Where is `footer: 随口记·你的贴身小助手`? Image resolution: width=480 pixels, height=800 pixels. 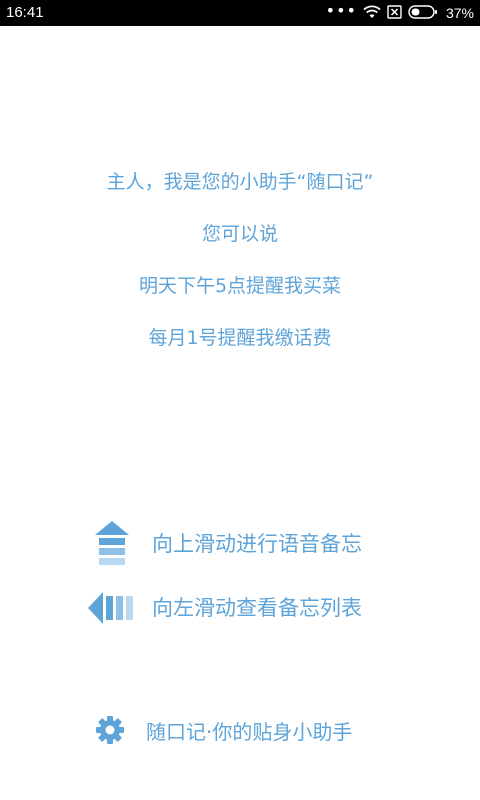 footer: 随口记·你的贴身小助手 is located at coordinates (223, 732).